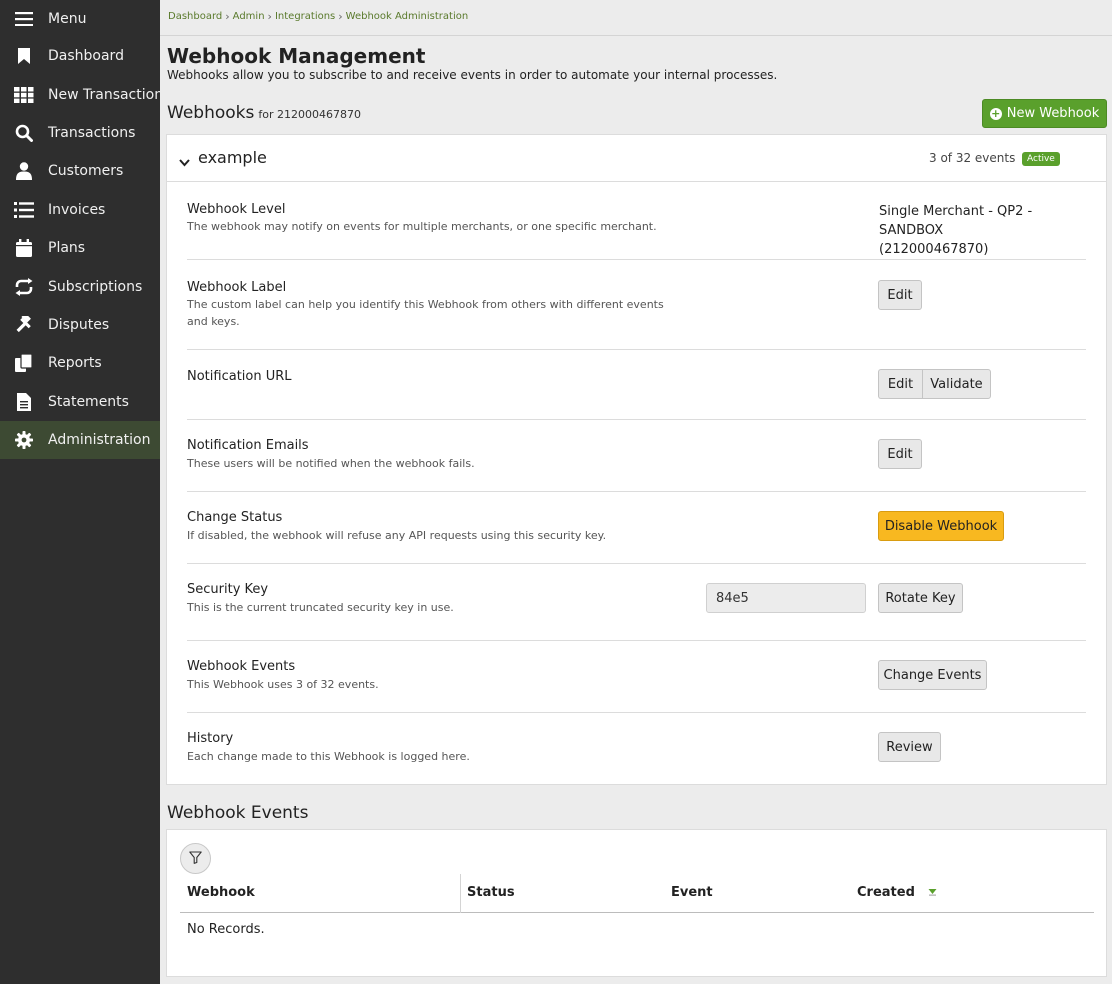 The image size is (1112, 984). Describe the element at coordinates (24, 325) in the screenshot. I see `gavel-icon` at that location.